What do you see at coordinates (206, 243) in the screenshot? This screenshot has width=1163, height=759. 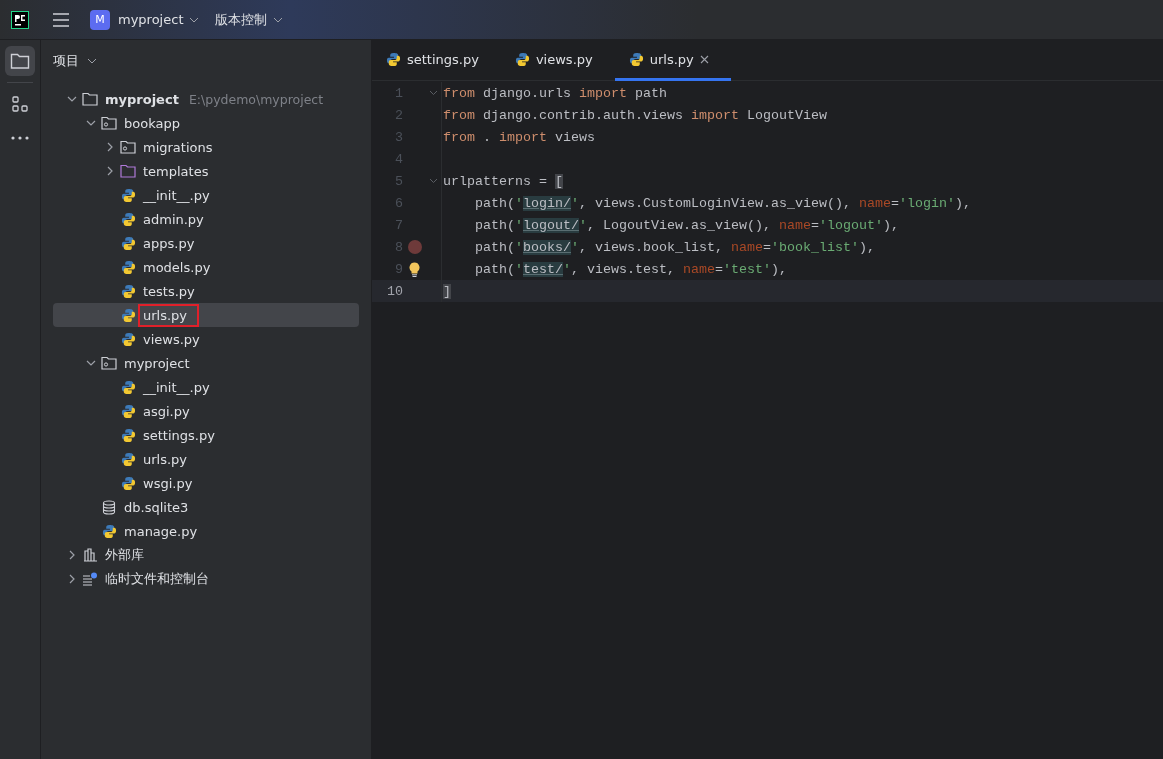 I see `tree-item: apps.py` at bounding box center [206, 243].